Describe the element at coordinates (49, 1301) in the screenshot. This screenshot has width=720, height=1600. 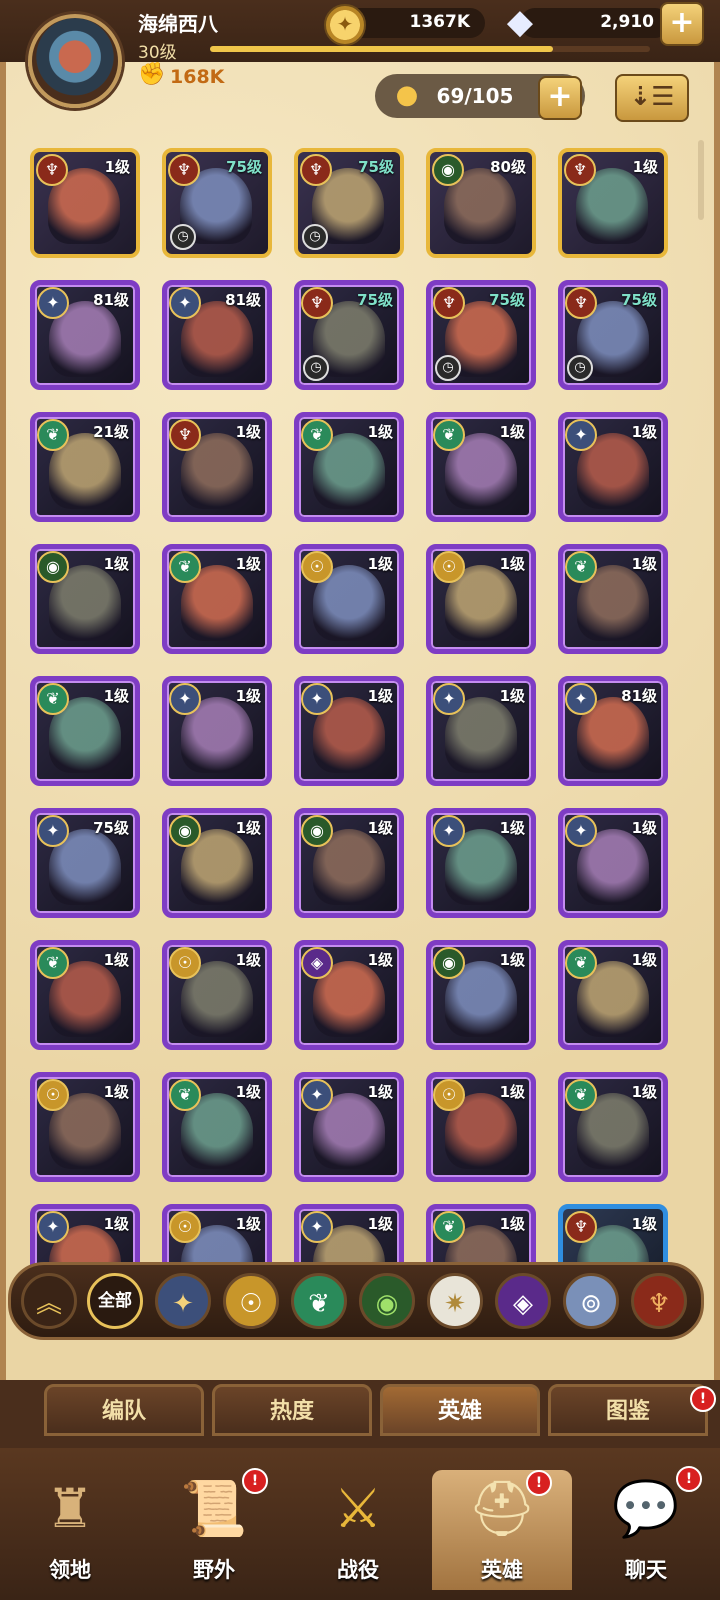
I see `collapse-chevron-icon: ︽` at that location.